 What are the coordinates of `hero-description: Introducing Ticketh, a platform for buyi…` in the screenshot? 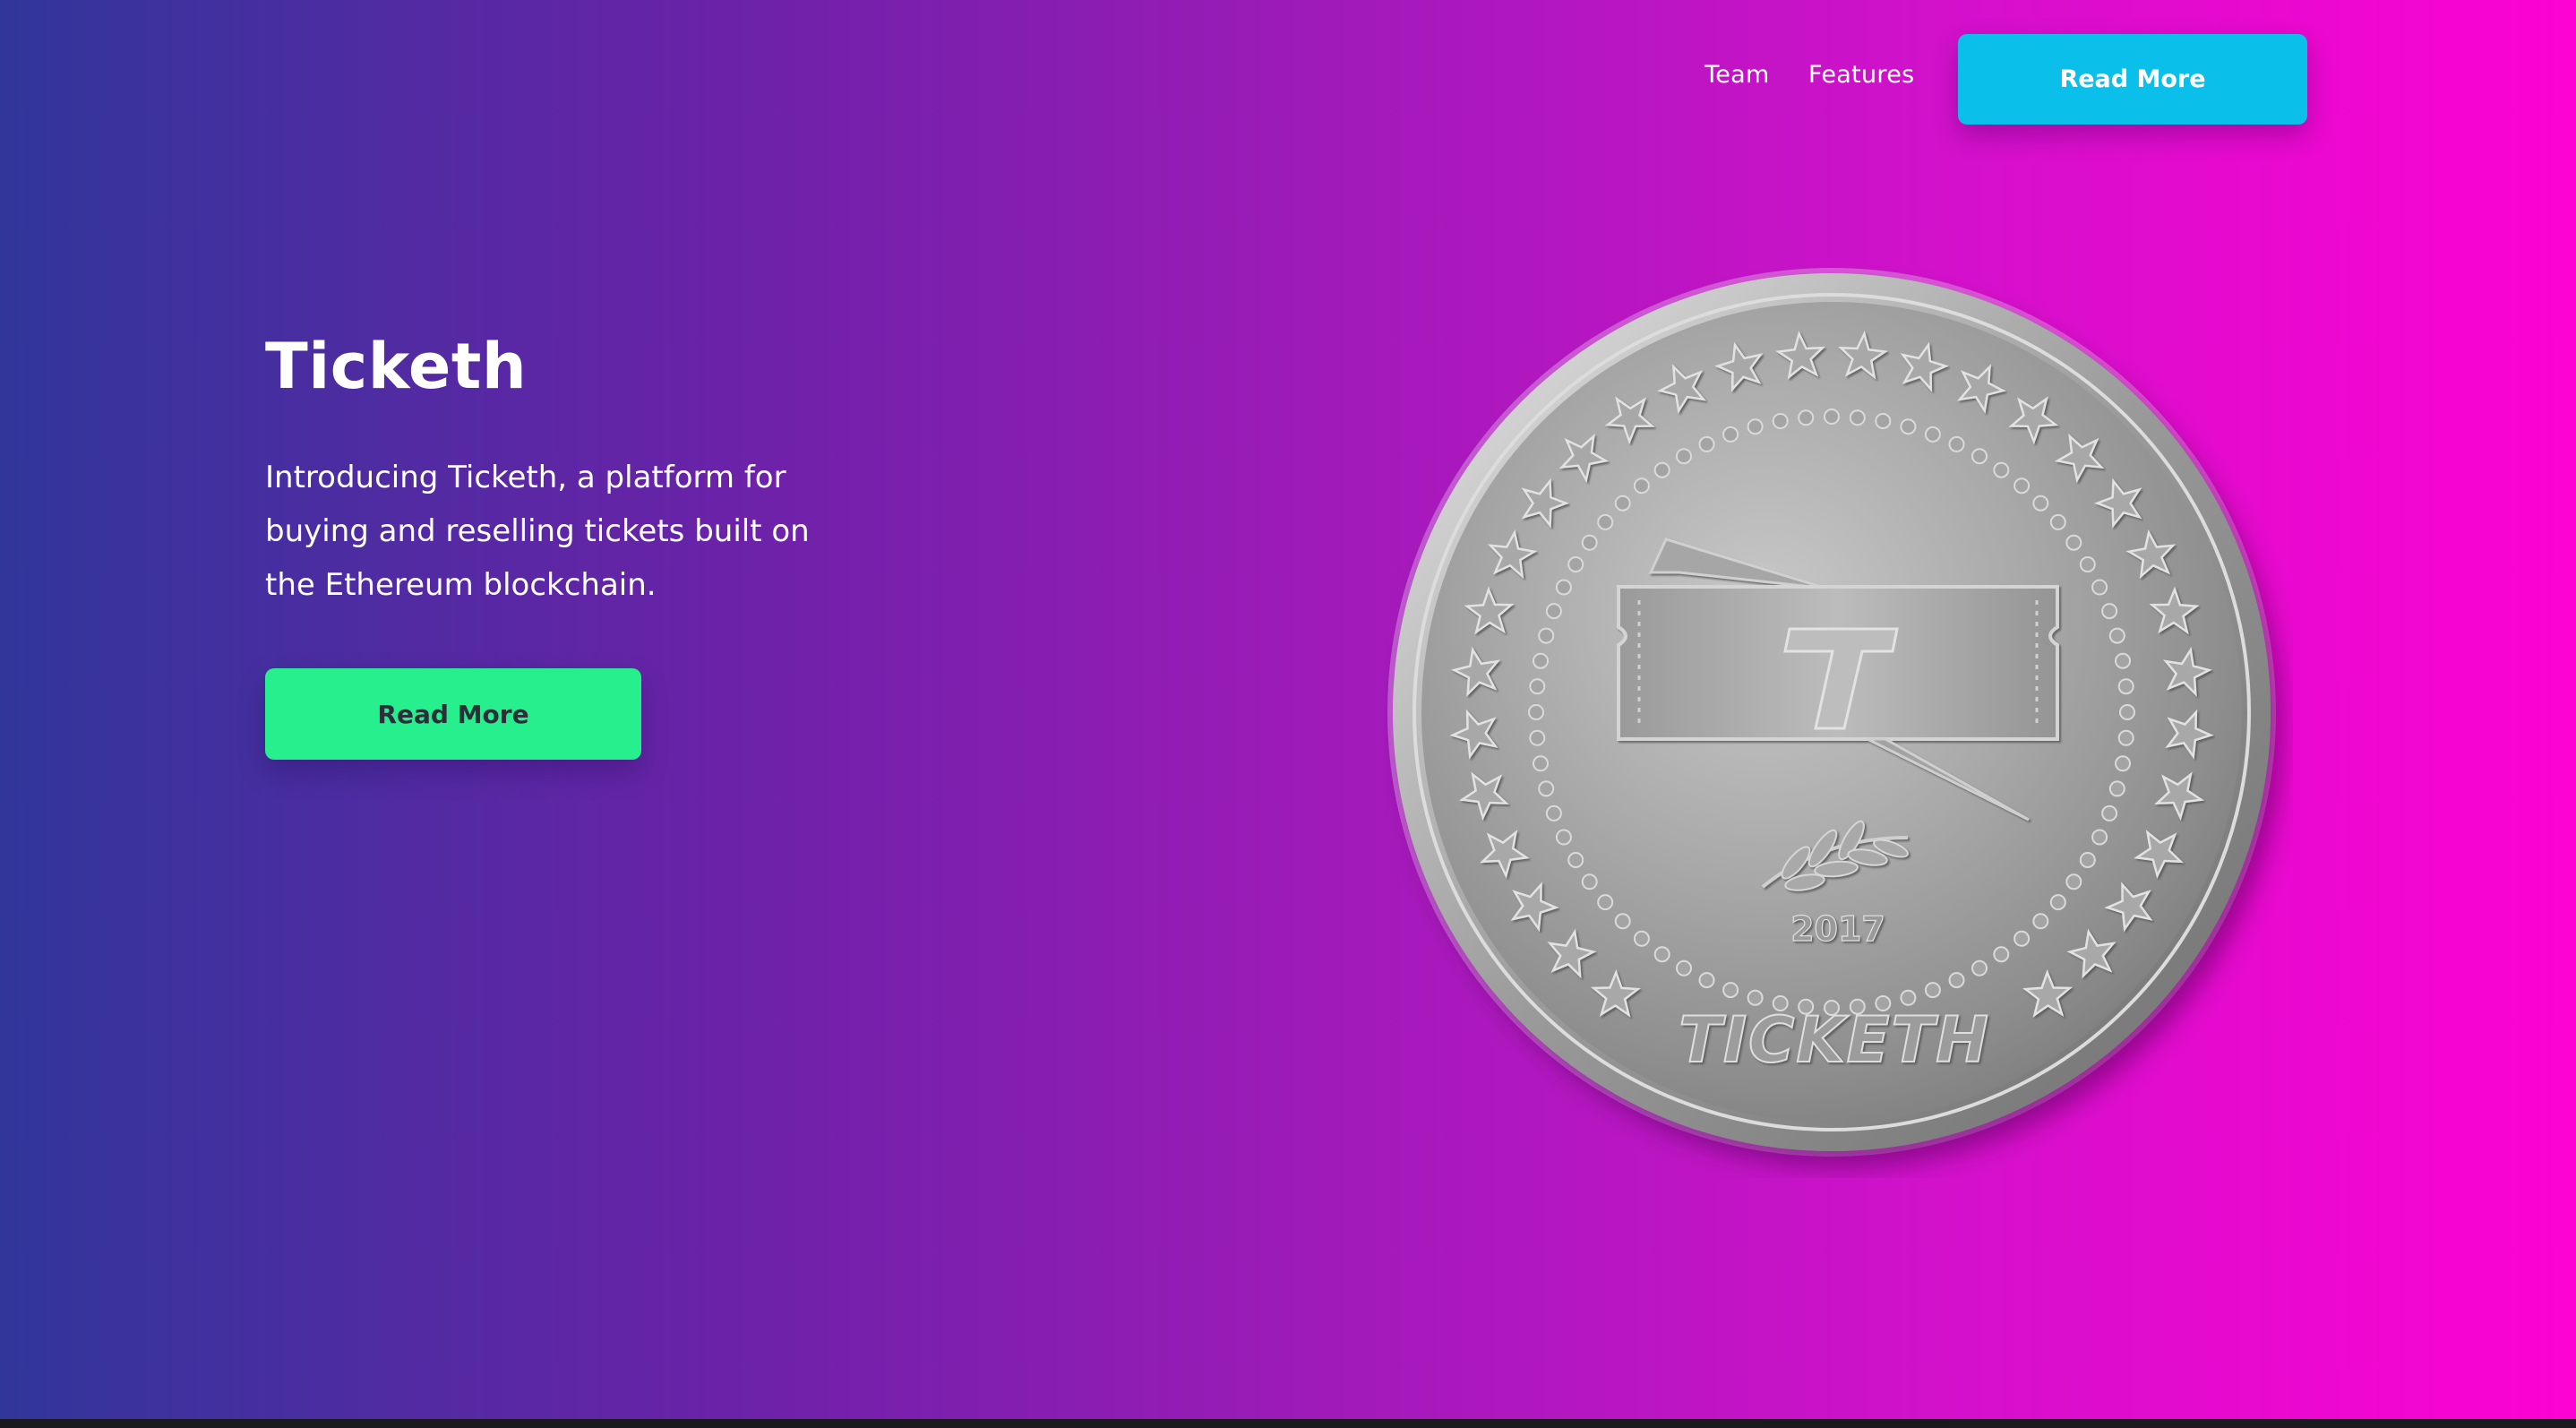 It's located at (537, 531).